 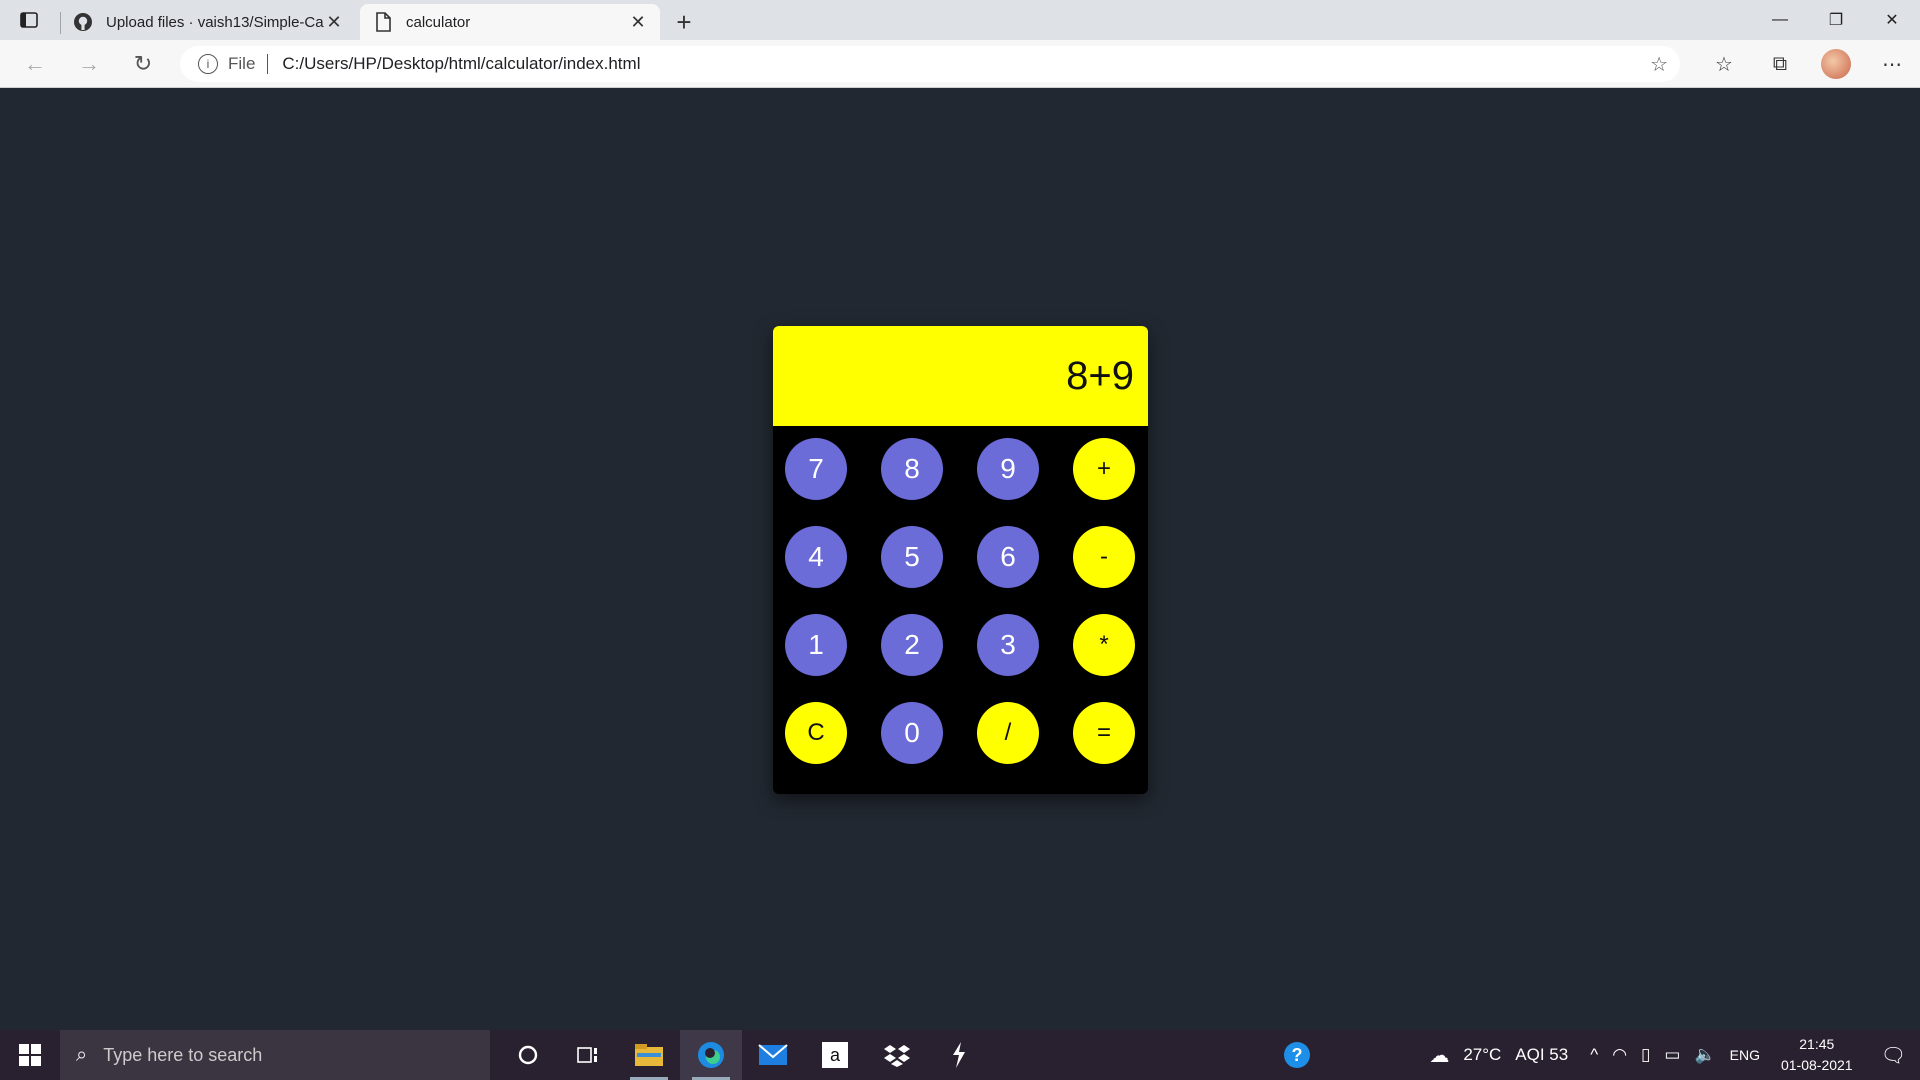 What do you see at coordinates (1104, 645) in the screenshot?
I see `key-multiply: *` at bounding box center [1104, 645].